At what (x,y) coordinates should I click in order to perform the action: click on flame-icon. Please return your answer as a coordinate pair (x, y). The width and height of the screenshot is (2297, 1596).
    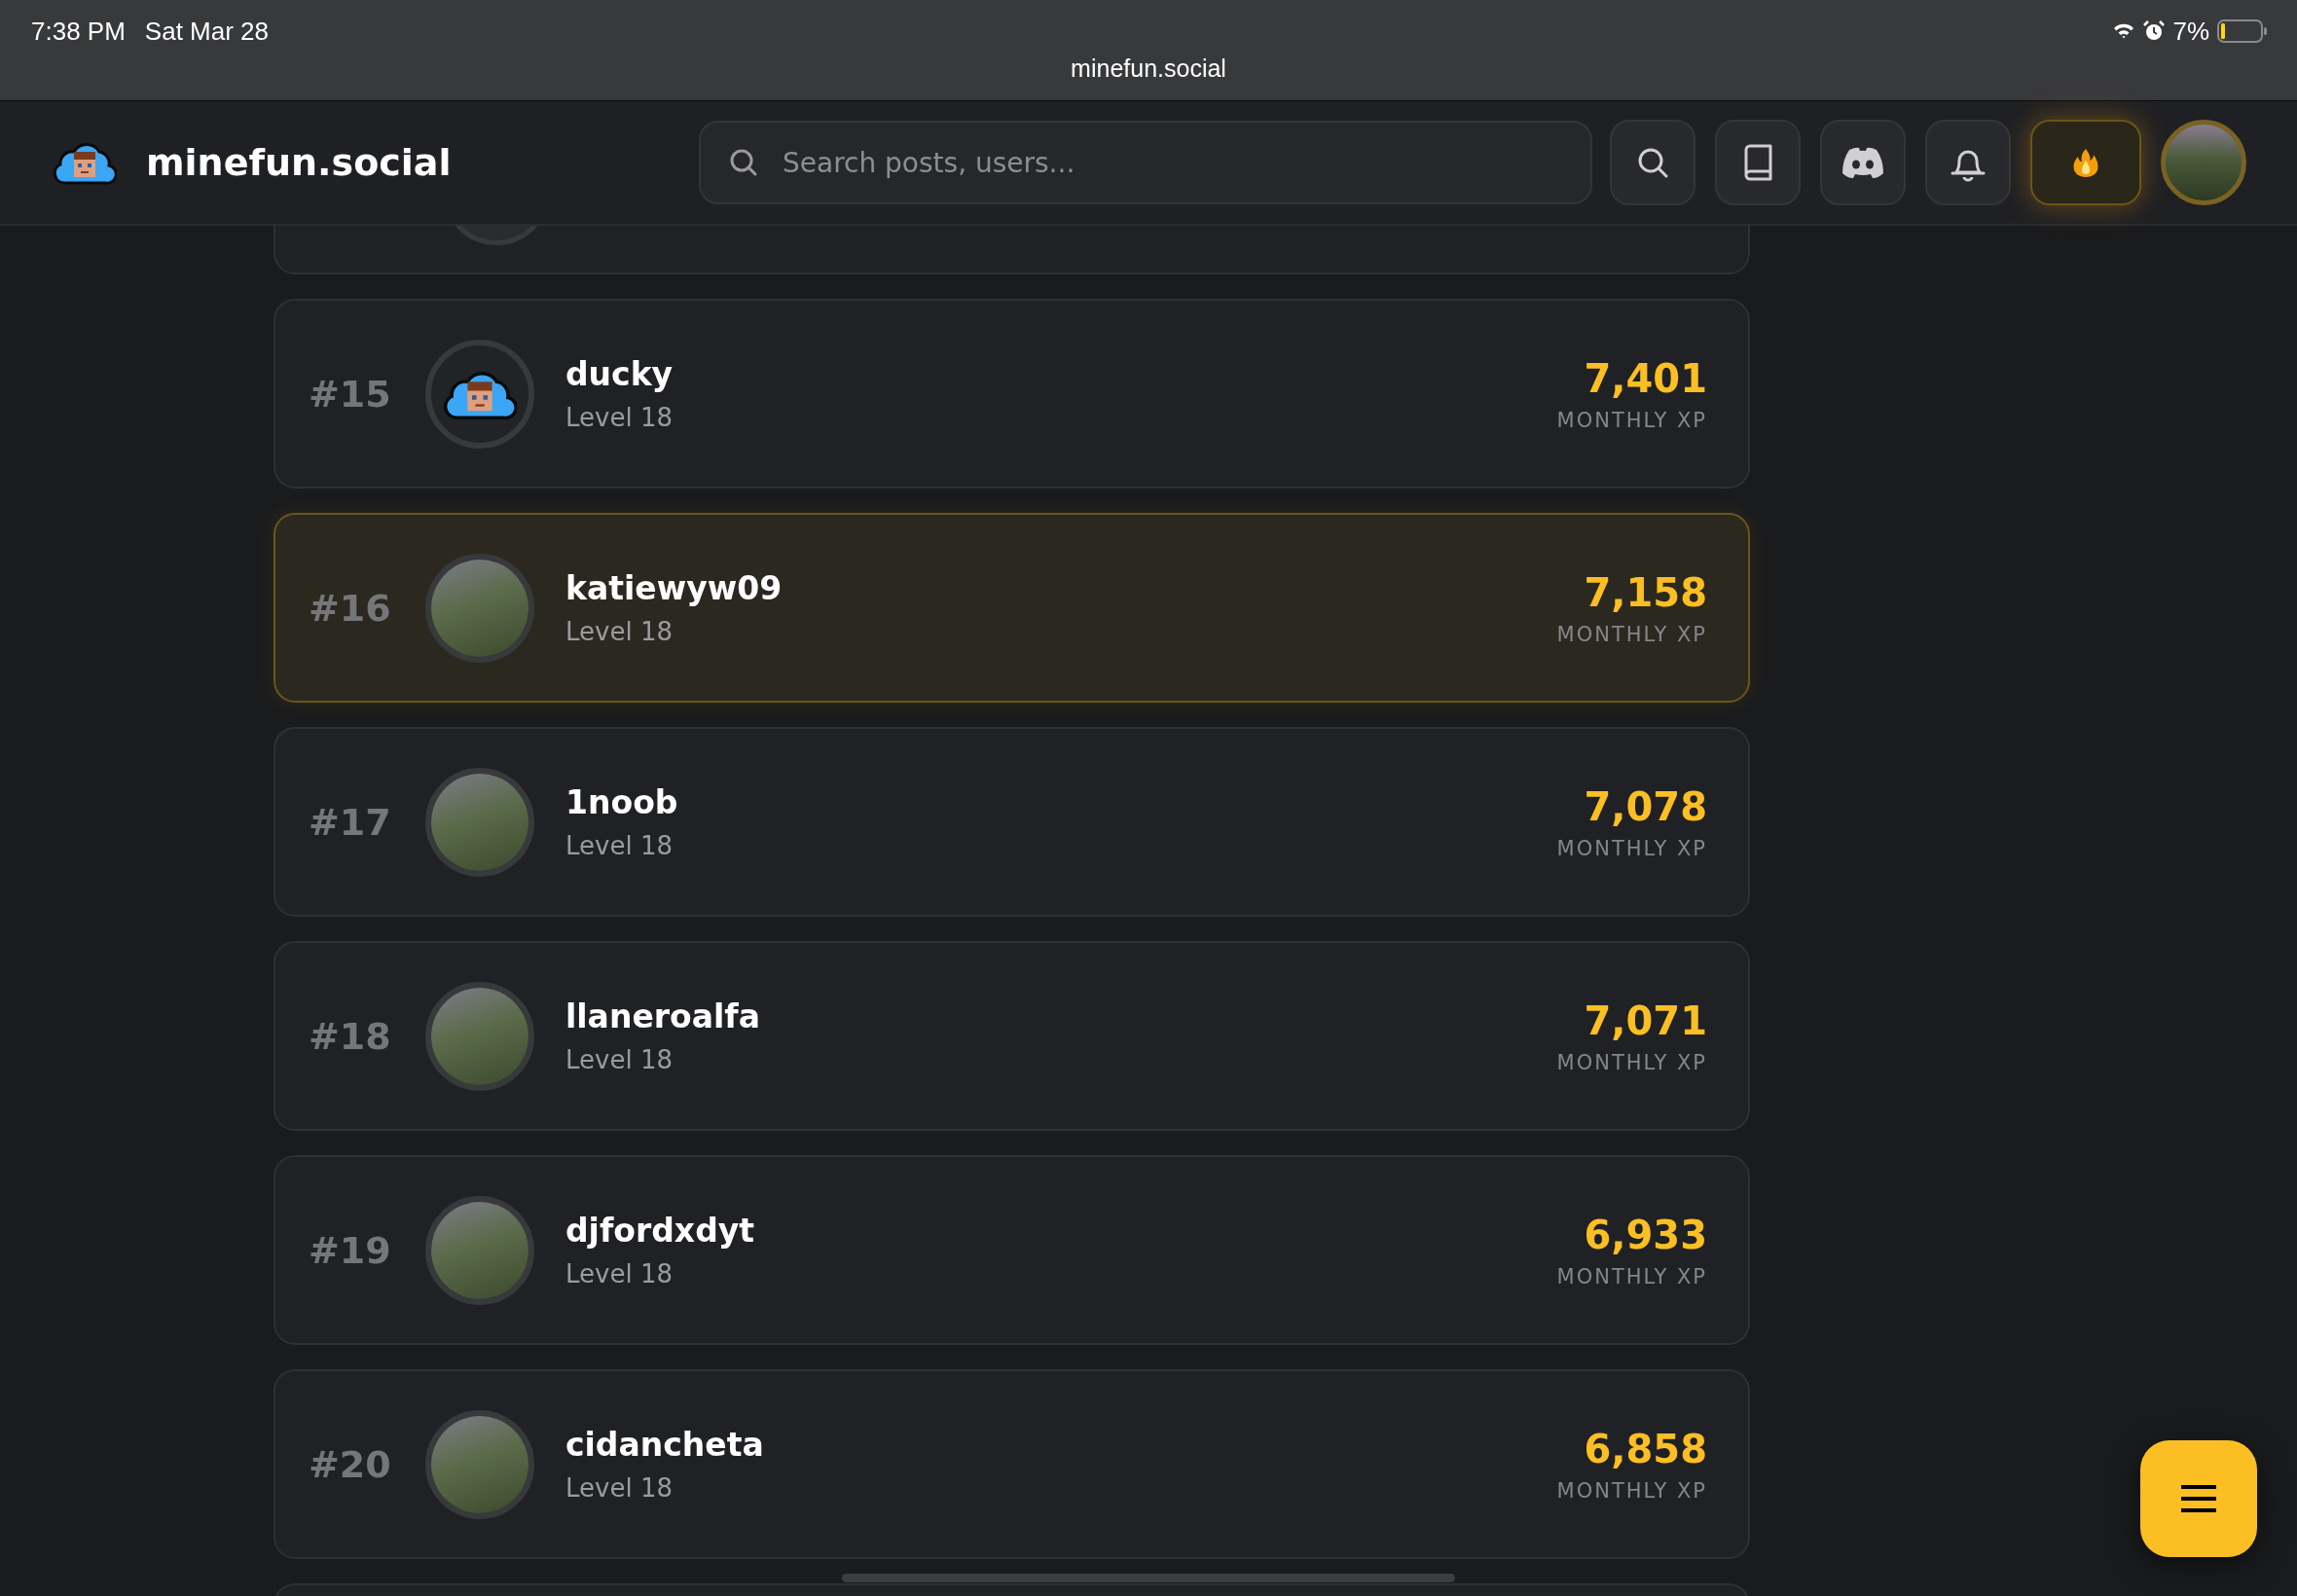
    Looking at the image, I should click on (2085, 162).